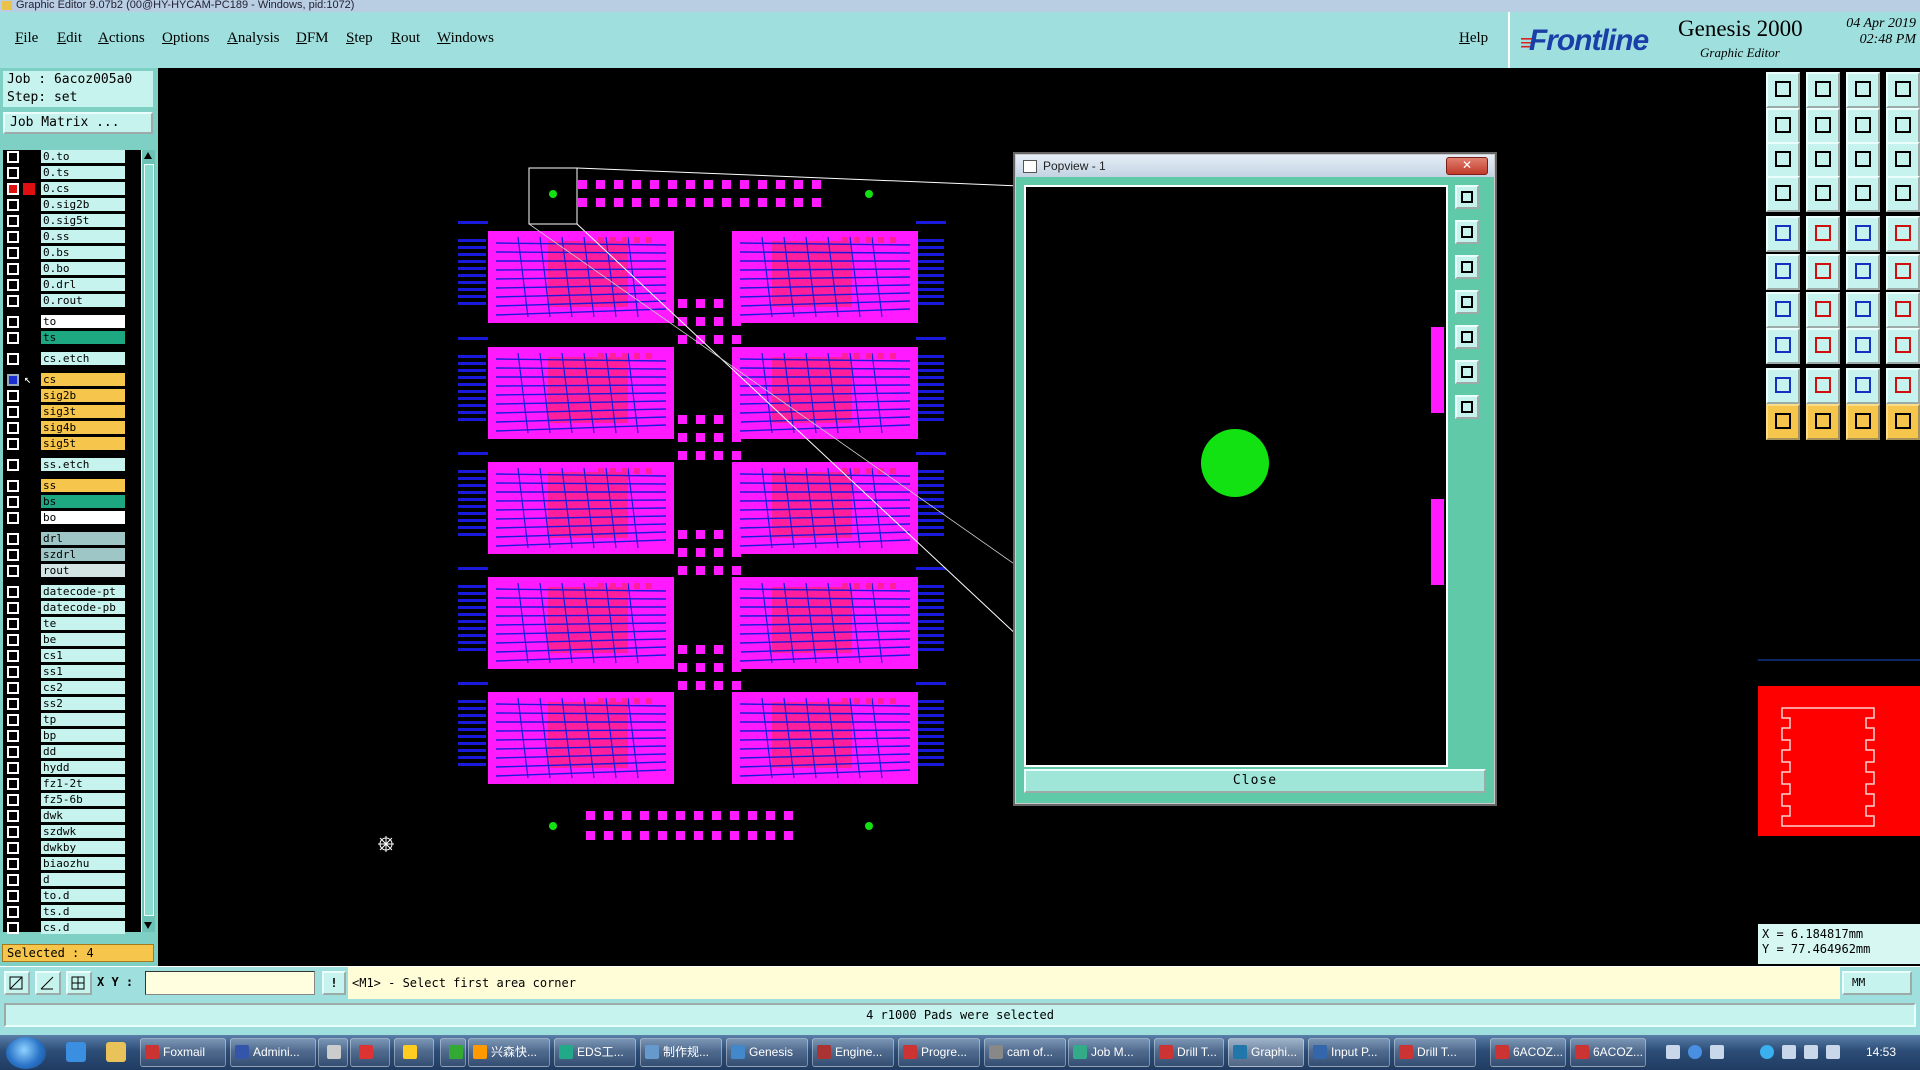  I want to click on layer-name: 0.ts, so click(83, 172).